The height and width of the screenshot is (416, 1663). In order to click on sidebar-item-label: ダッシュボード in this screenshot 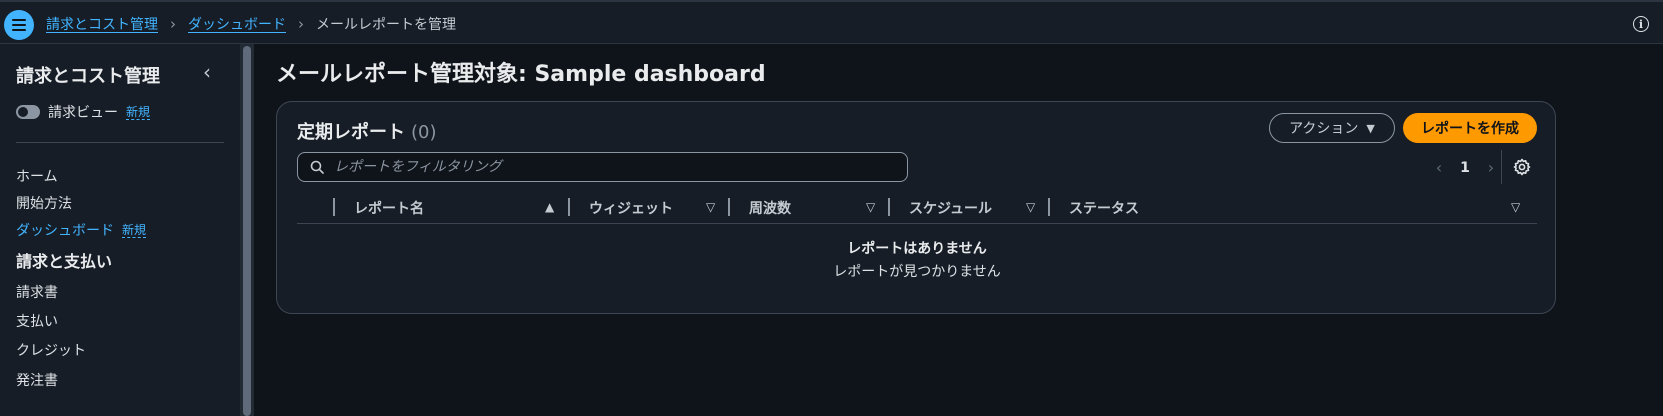, I will do `click(65, 231)`.